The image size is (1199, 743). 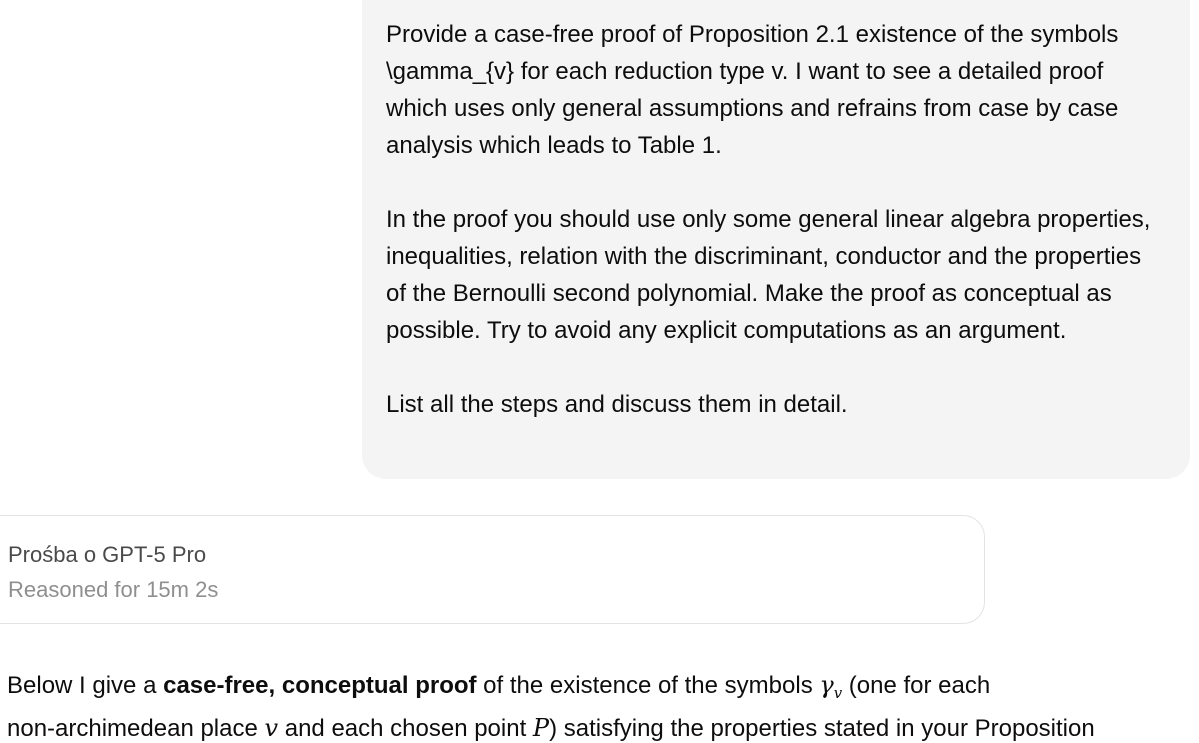 What do you see at coordinates (826, 685) in the screenshot?
I see `gamma-letter: γ` at bounding box center [826, 685].